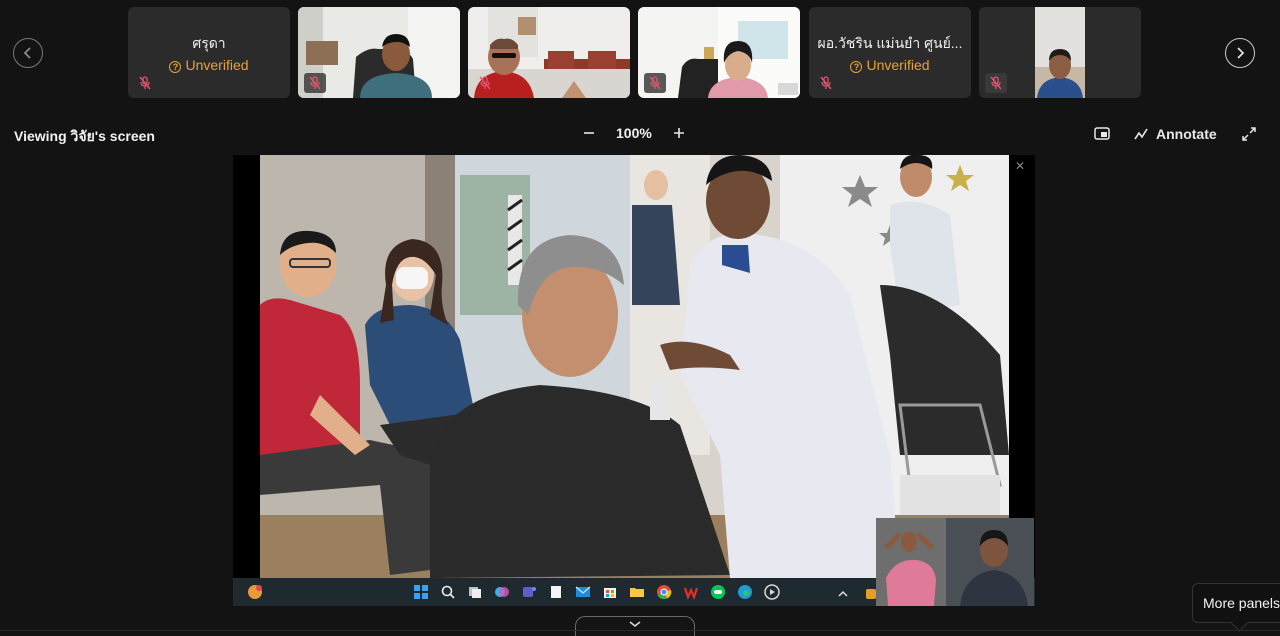 This screenshot has height=636, width=1280. I want to click on participant-tile: ศรุดา ? Unverified, so click(209, 52).